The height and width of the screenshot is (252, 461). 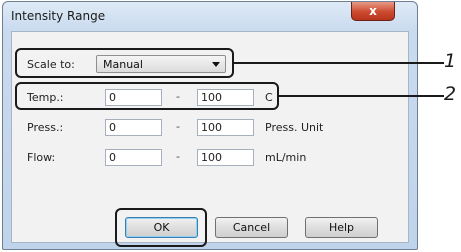 What do you see at coordinates (450, 94) in the screenshot?
I see `callout-number-2: 2` at bounding box center [450, 94].